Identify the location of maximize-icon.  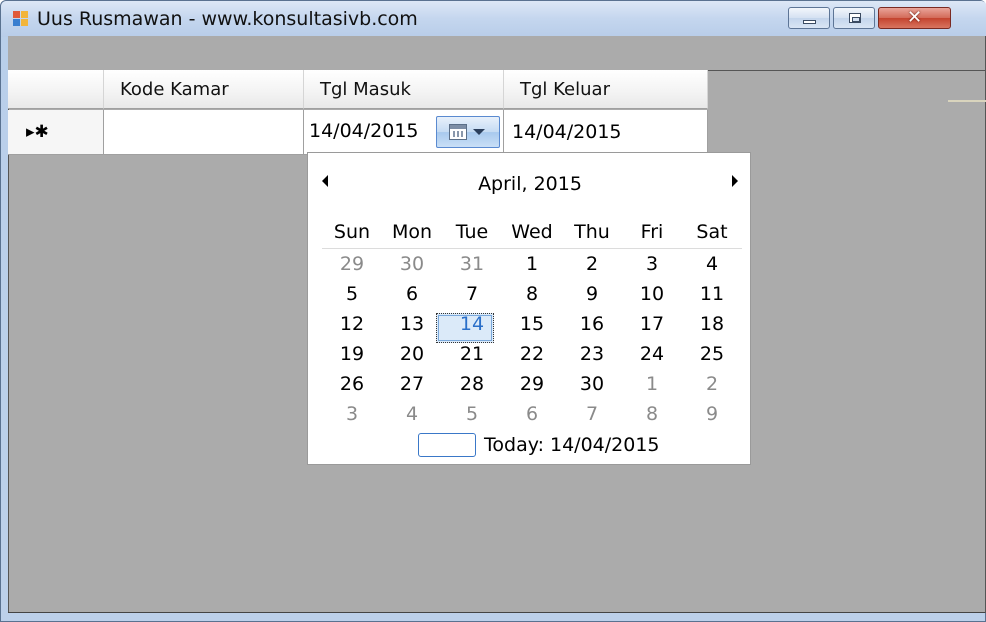
(855, 18).